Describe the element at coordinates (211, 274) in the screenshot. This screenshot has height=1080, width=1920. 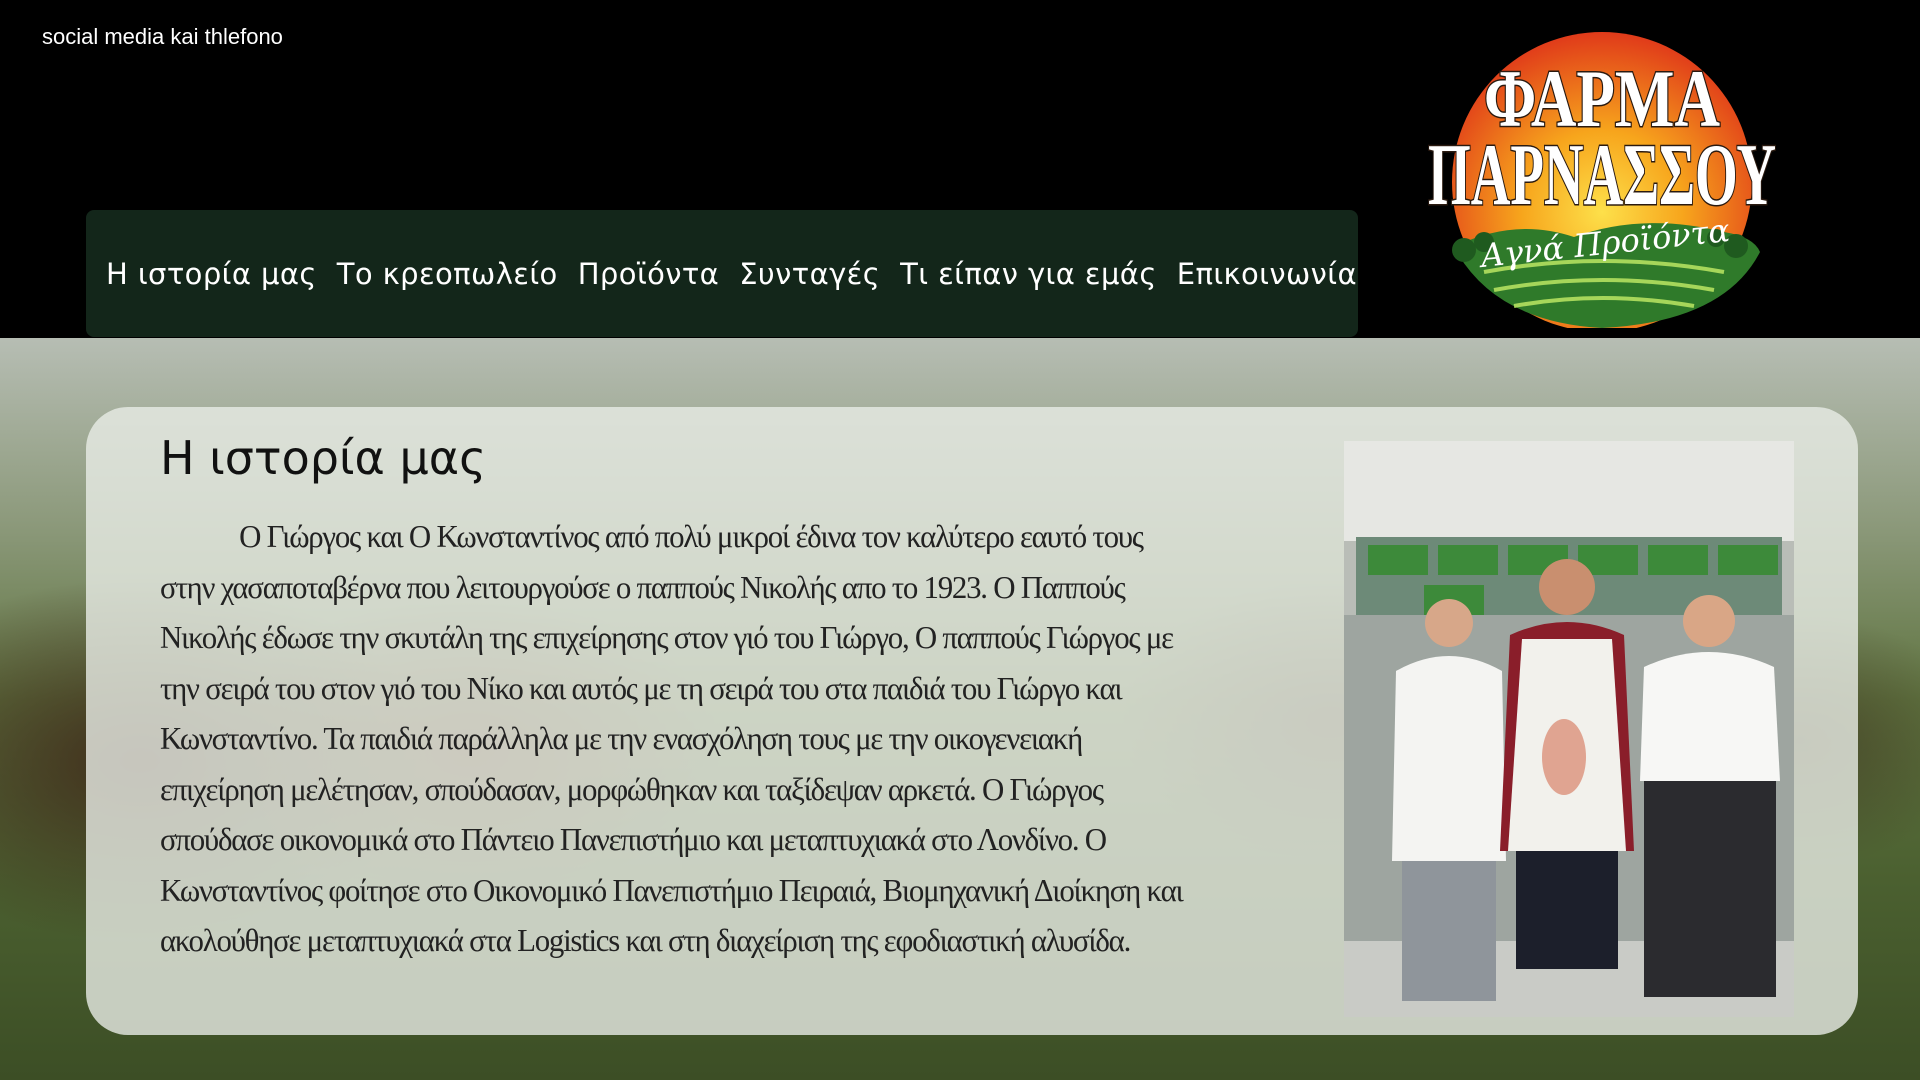
I see `nav-item-history: Η ιστορία μας` at that location.